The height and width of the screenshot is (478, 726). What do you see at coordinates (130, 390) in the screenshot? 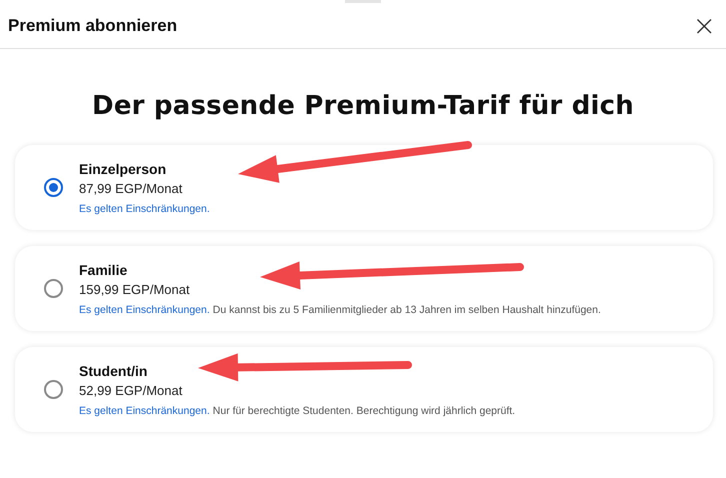
I see `plan-price: 52,99 EGP/Monat` at bounding box center [130, 390].